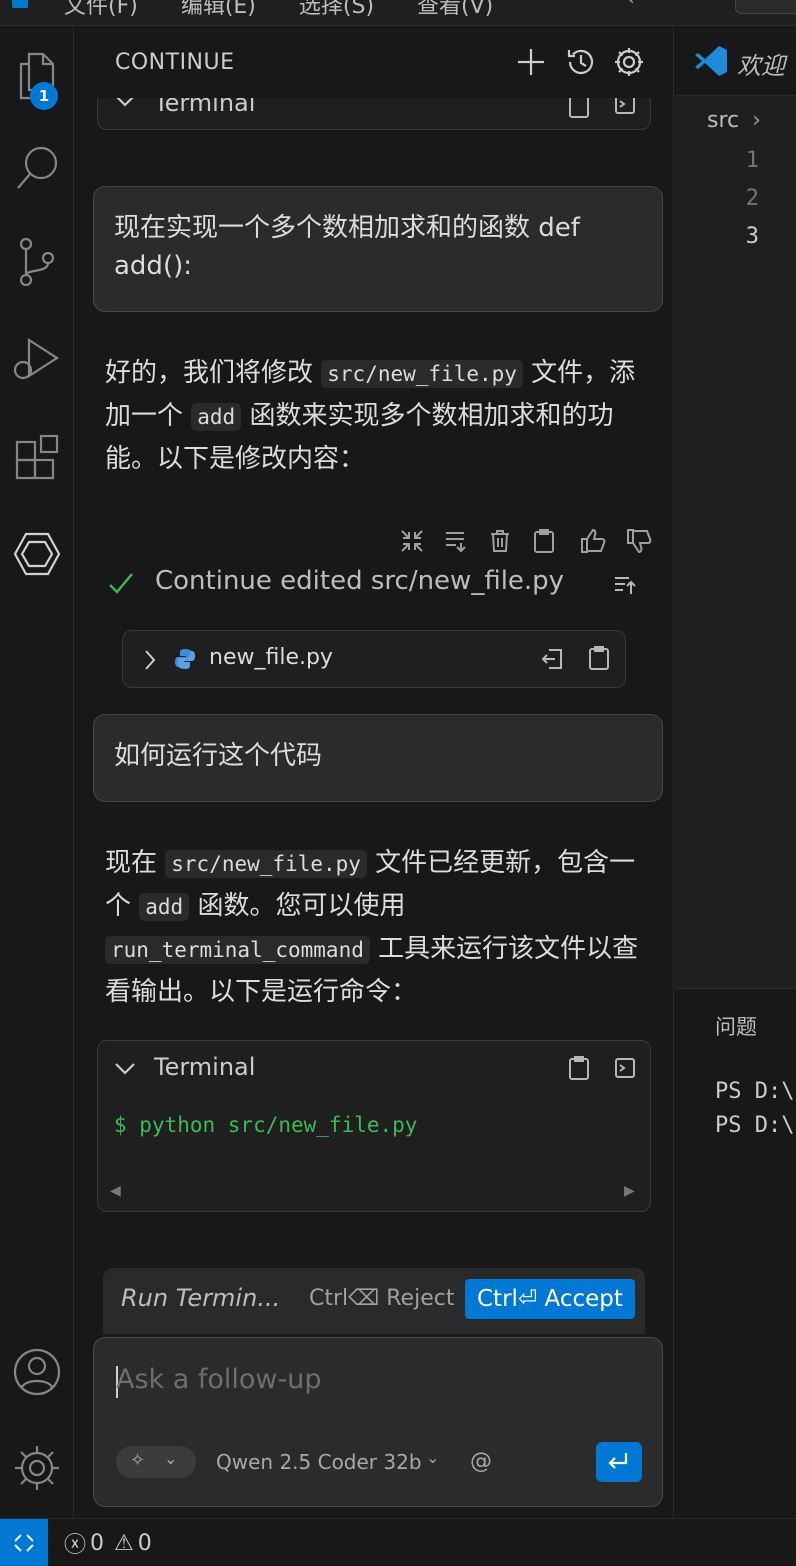 Image resolution: width=796 pixels, height=1566 pixels. I want to click on nav-back-icon: ‹, so click(630, 5).